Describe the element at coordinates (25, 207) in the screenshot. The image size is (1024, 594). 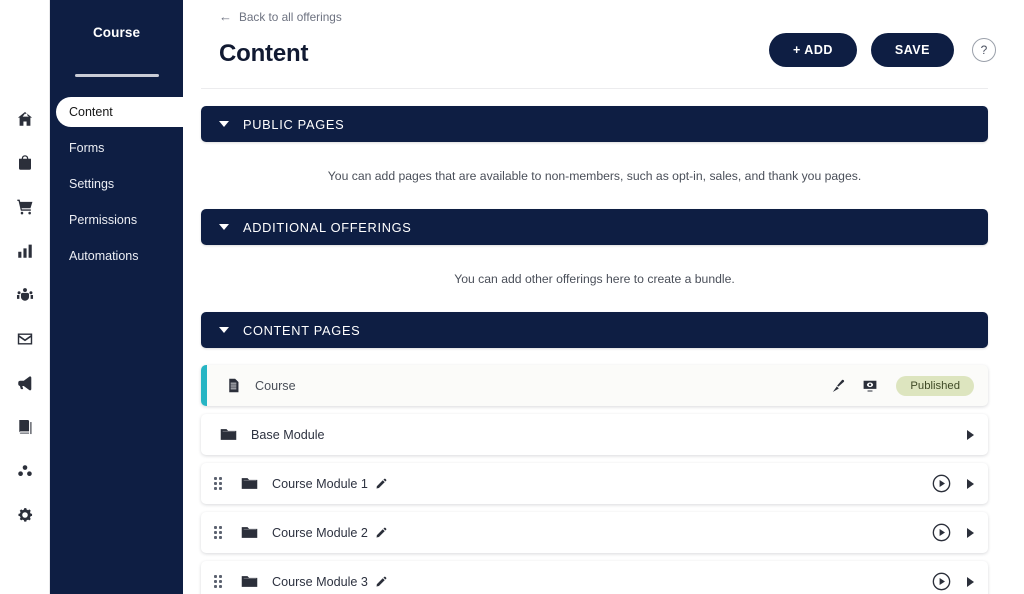
I see `cart-icon` at that location.